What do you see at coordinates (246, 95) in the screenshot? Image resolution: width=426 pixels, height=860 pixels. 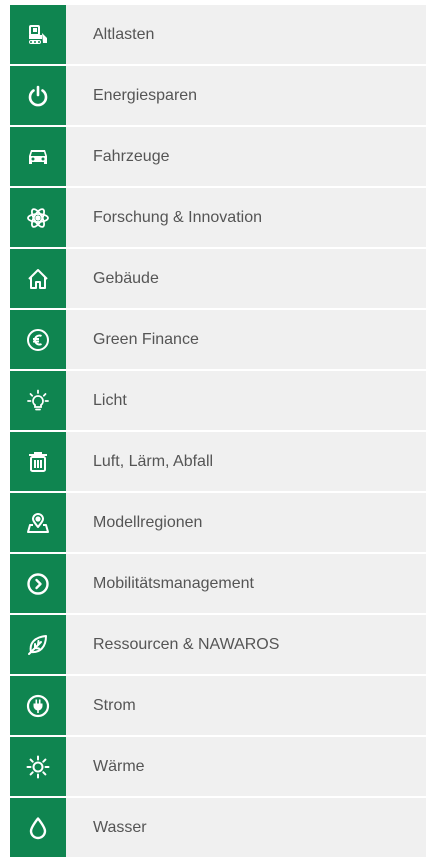 I see `menu-item-label: Energiesparen` at bounding box center [246, 95].